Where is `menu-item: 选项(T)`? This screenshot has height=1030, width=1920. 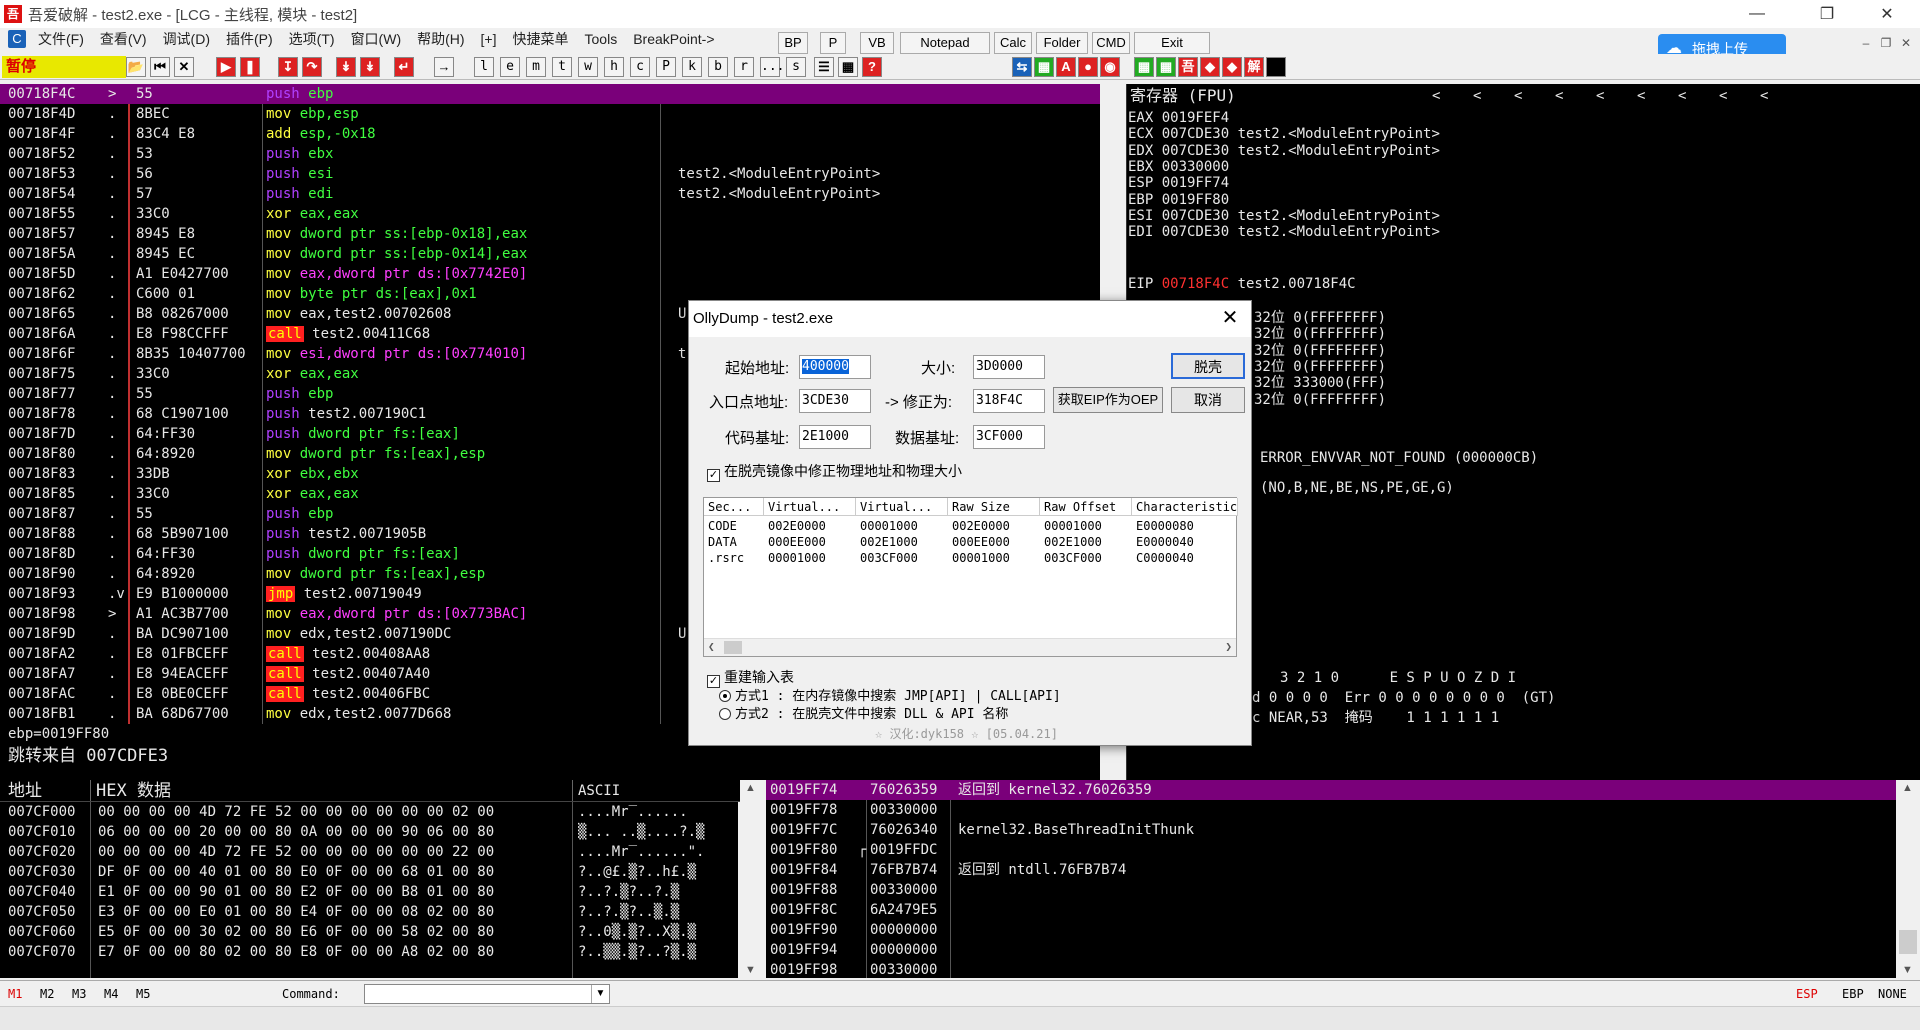
menu-item: 选项(T) is located at coordinates (312, 39).